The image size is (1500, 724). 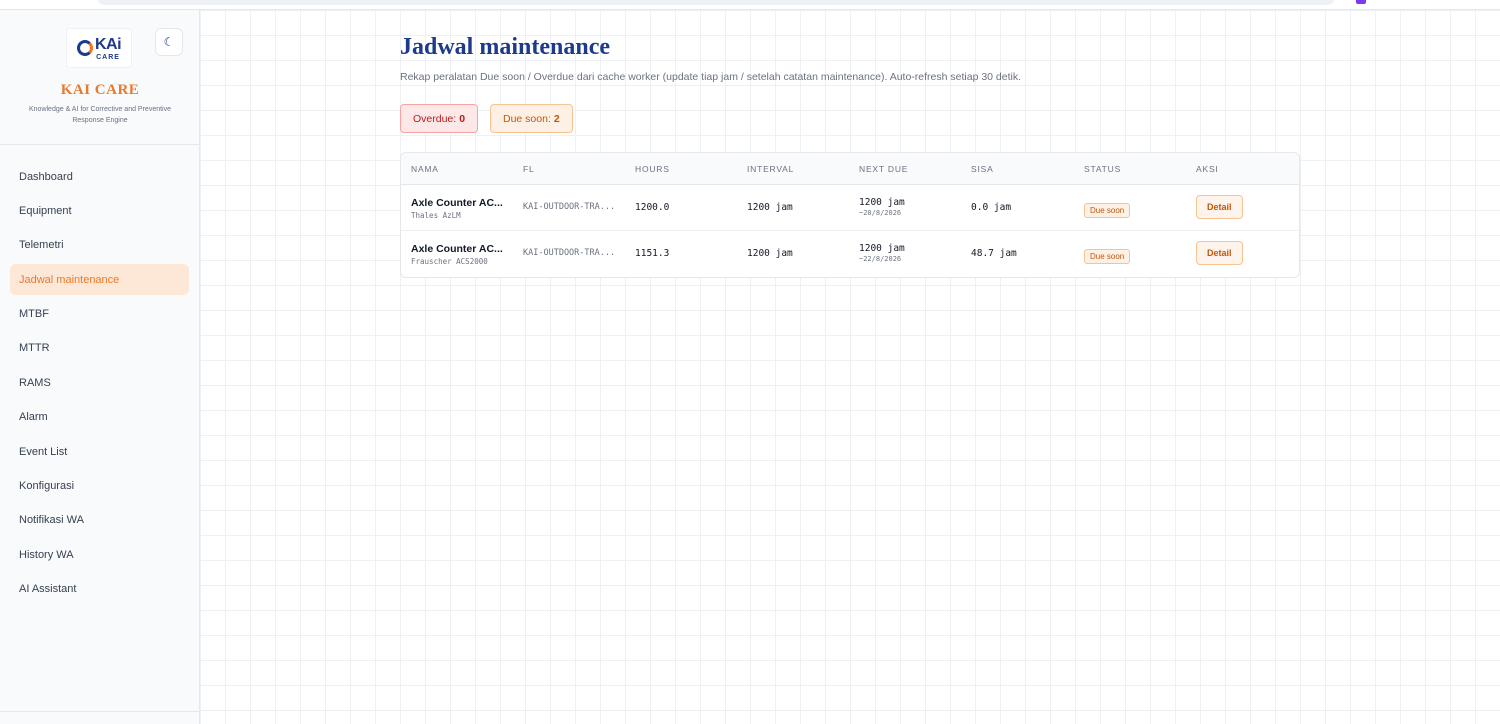 What do you see at coordinates (47, 486) in the screenshot?
I see `sidebar-item-label: Konfigurasi` at bounding box center [47, 486].